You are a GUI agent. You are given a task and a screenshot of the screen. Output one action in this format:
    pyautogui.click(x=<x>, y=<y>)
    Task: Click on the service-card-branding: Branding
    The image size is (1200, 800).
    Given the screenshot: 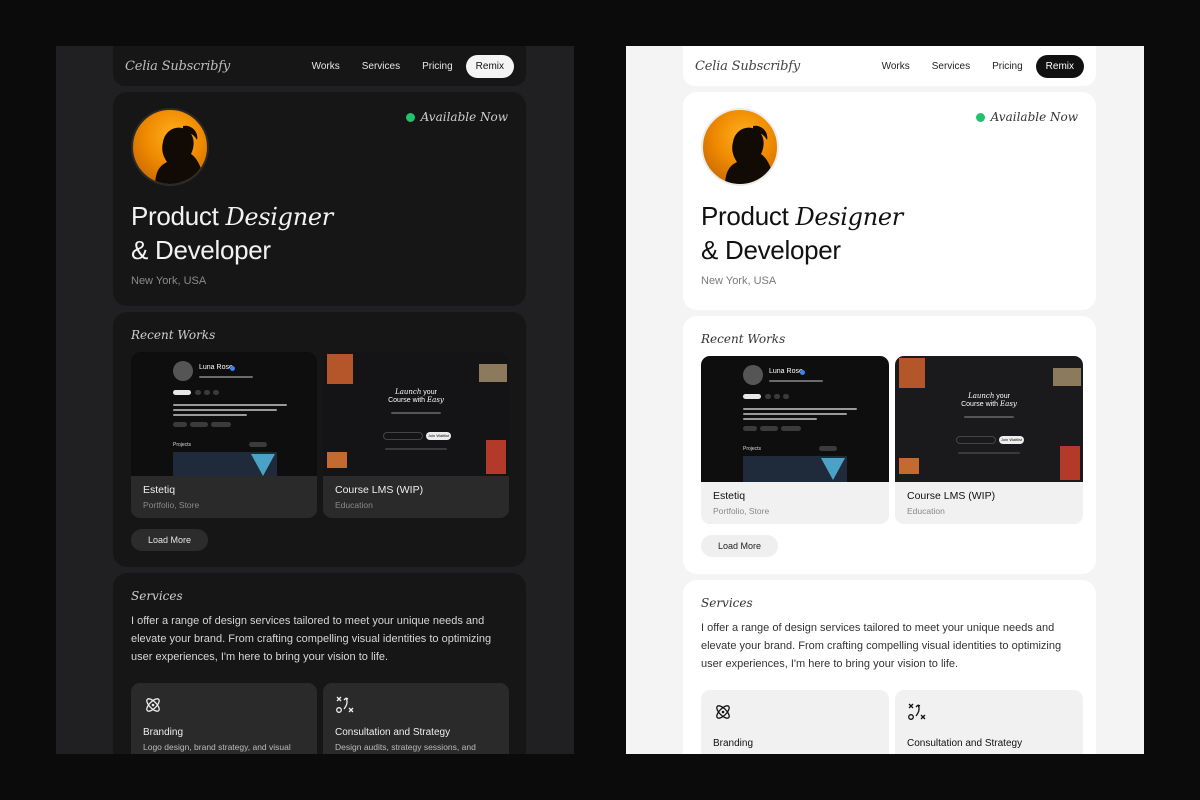 What is the action you would take?
    pyautogui.click(x=795, y=722)
    